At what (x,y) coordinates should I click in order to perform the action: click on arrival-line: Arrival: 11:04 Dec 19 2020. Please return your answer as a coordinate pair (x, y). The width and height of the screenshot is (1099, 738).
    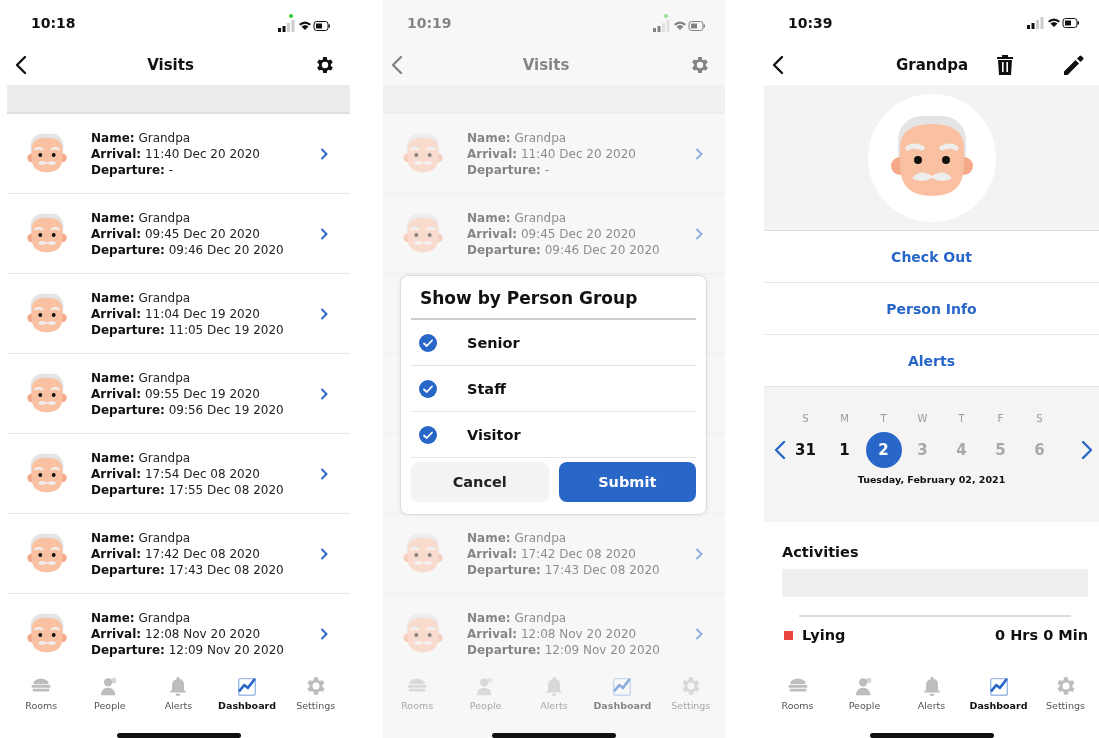
    Looking at the image, I should click on (176, 313).